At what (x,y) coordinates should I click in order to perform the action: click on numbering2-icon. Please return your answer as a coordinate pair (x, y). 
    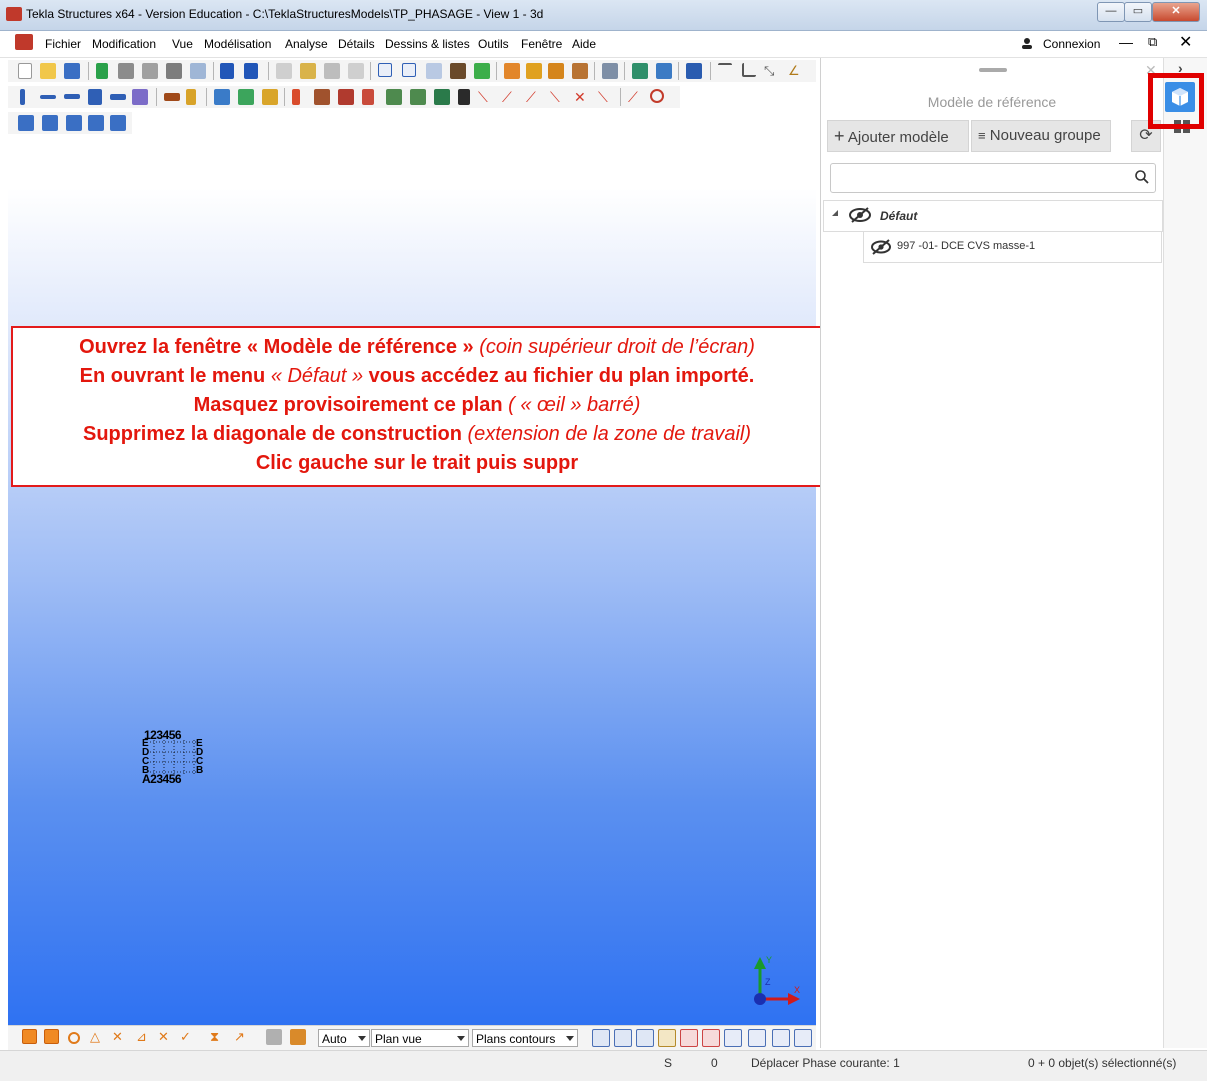
    Looking at the image, I should click on (664, 71).